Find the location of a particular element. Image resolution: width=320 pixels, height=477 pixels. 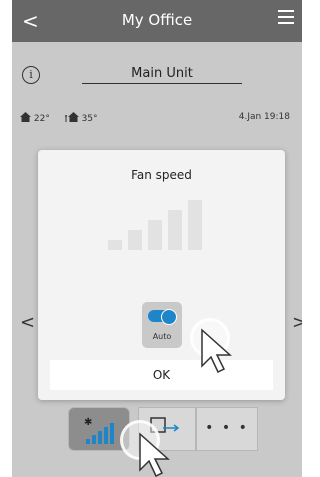

top-bar: < My Office is located at coordinates (157, 21).